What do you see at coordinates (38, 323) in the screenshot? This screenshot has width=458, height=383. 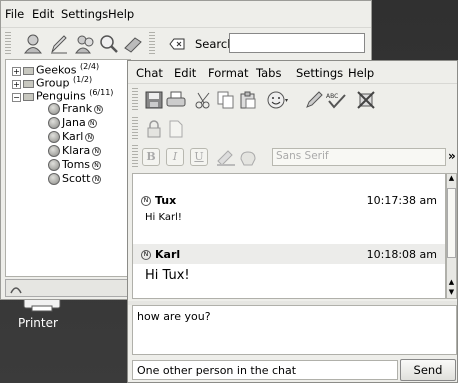 I see `printer-label: Printer` at bounding box center [38, 323].